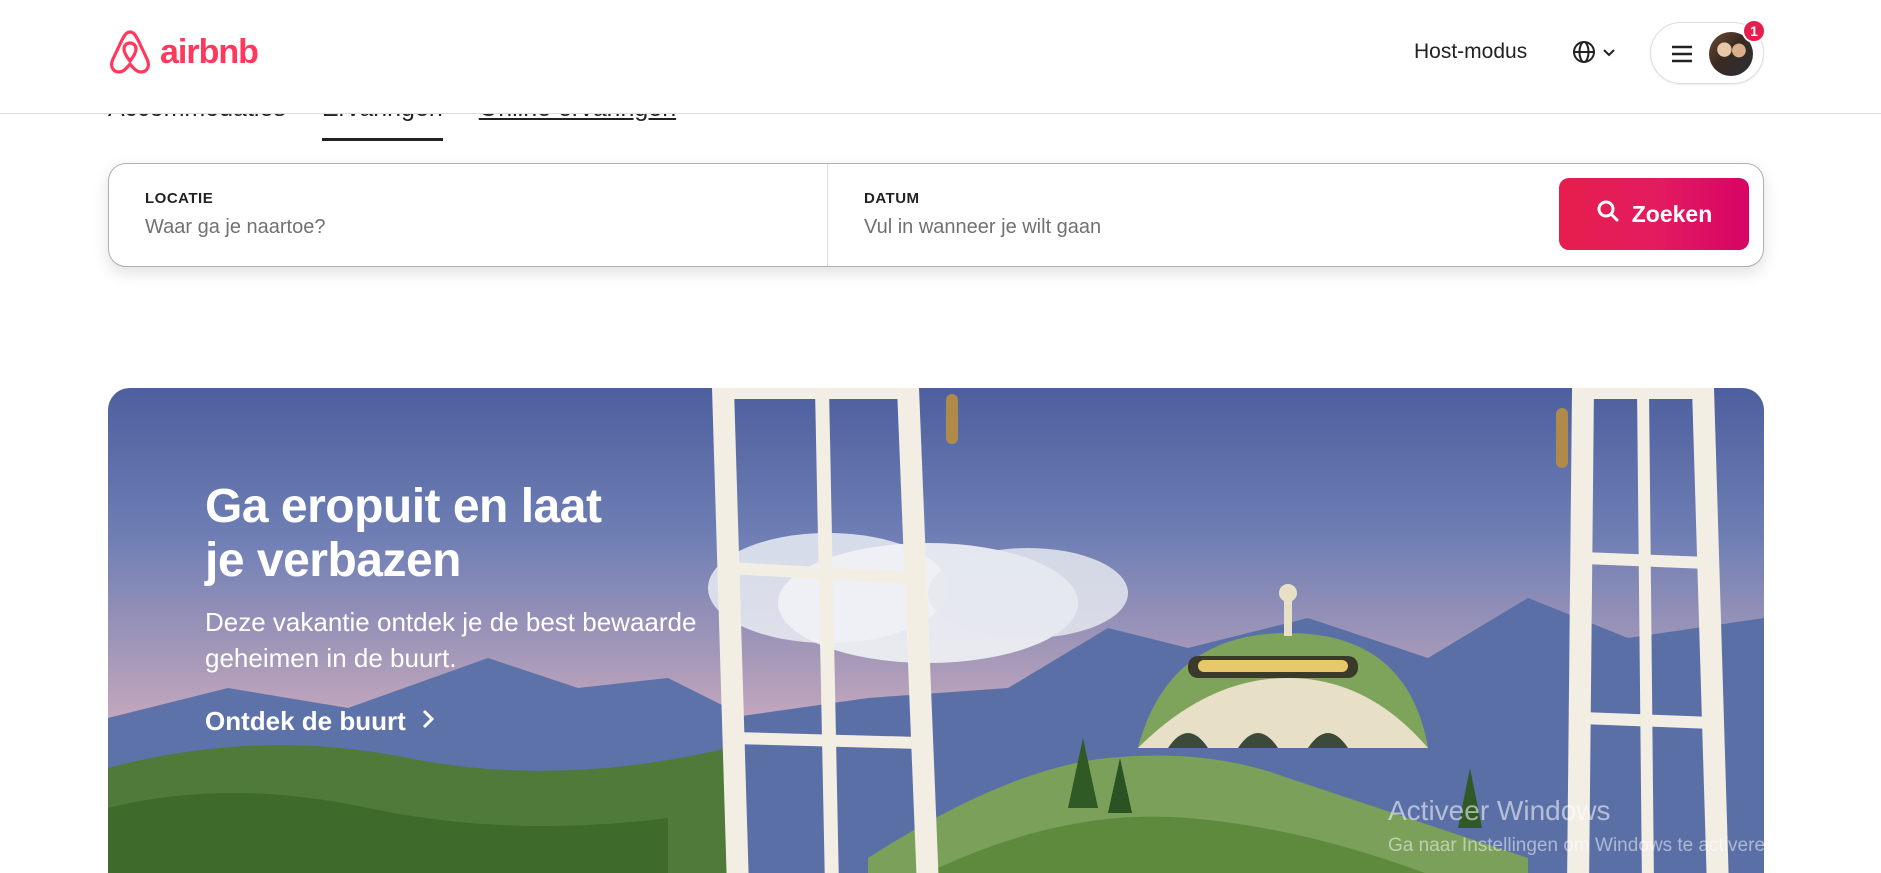 The height and width of the screenshot is (873, 1881). What do you see at coordinates (892, 198) in the screenshot?
I see `date-label: DATUM` at bounding box center [892, 198].